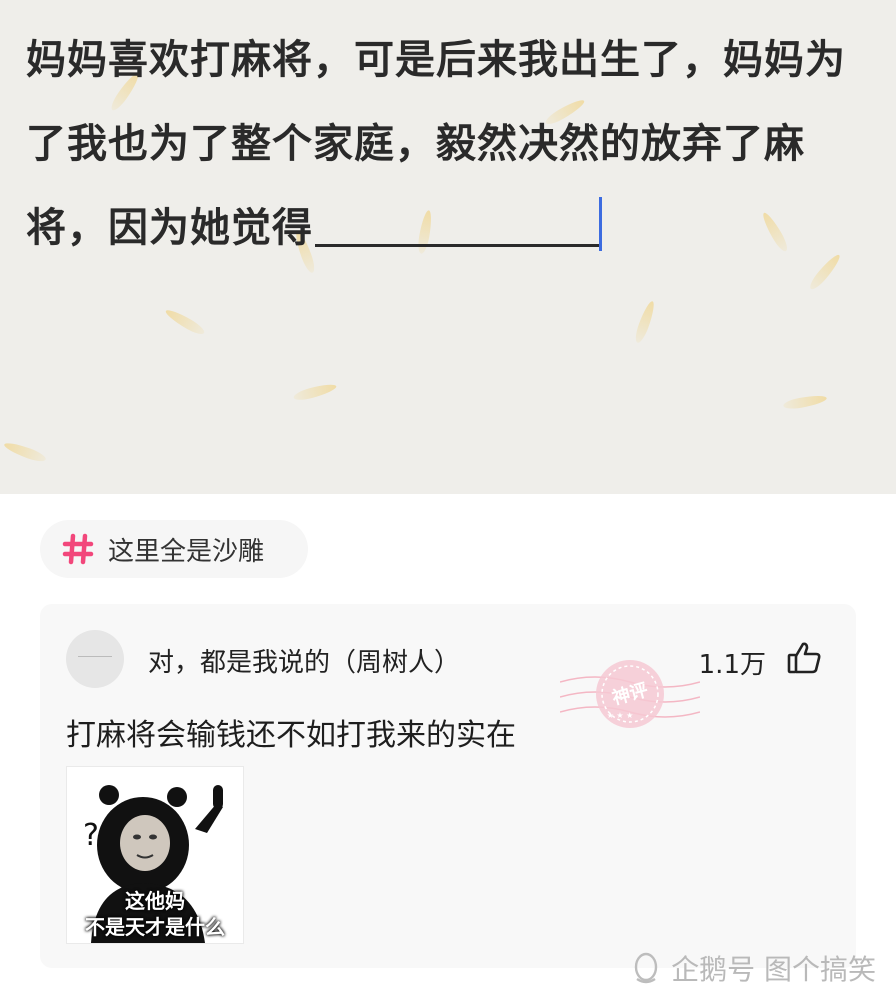 The width and height of the screenshot is (896, 1000). What do you see at coordinates (773, 969) in the screenshot?
I see `watermark-text: 企鹅号 图个搞笑` at bounding box center [773, 969].